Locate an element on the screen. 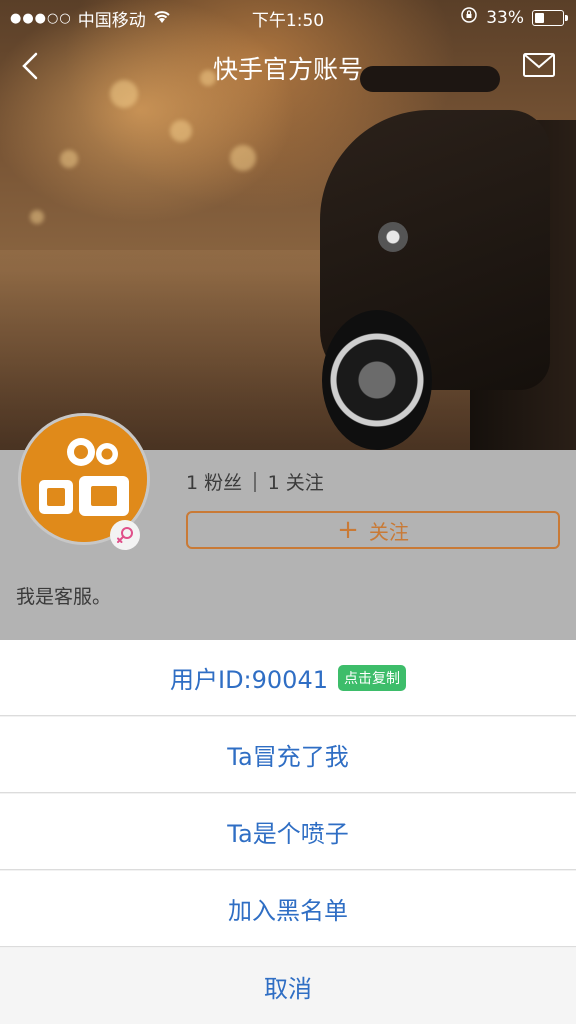  battery-percent: 33% is located at coordinates (505, 17).